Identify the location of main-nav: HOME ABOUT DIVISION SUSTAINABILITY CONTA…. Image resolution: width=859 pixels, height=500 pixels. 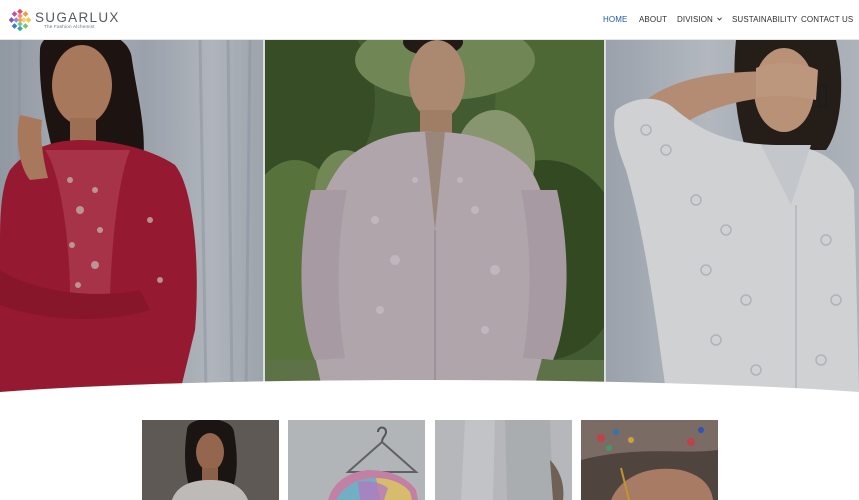
(429, 20).